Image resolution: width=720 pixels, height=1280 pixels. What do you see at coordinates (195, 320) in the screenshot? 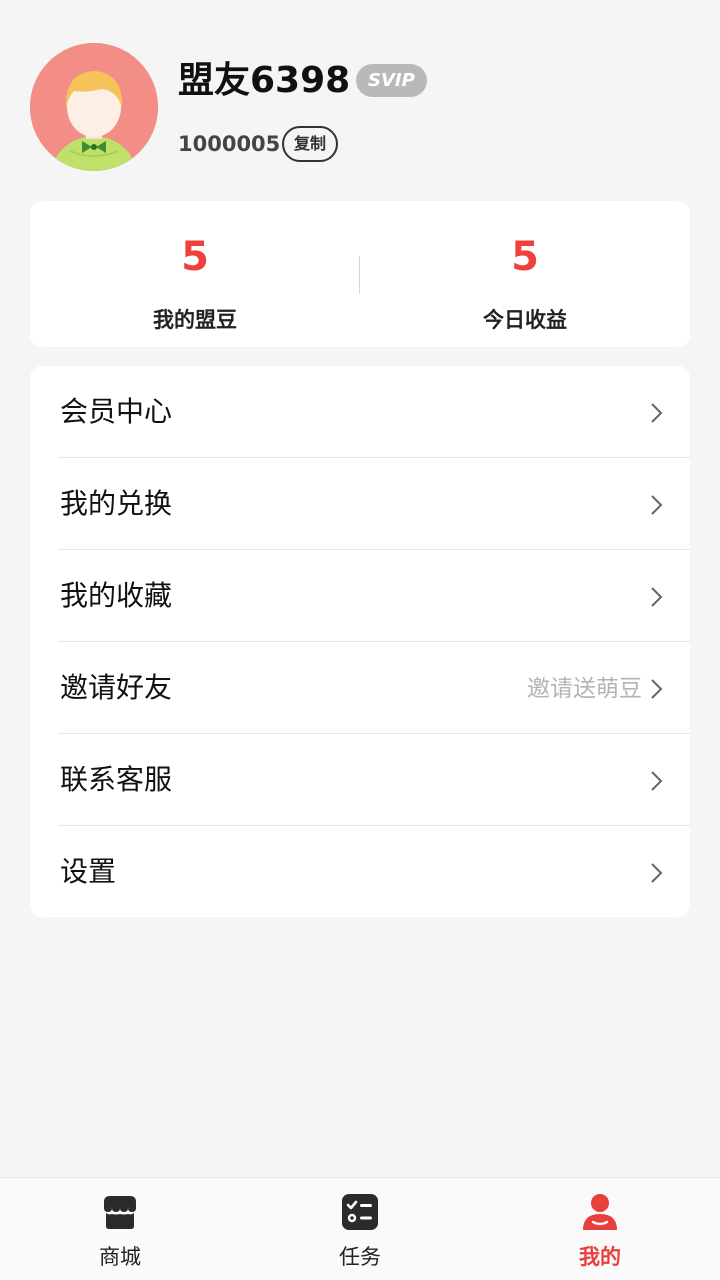
I see `stat-label: 我的盟豆` at bounding box center [195, 320].